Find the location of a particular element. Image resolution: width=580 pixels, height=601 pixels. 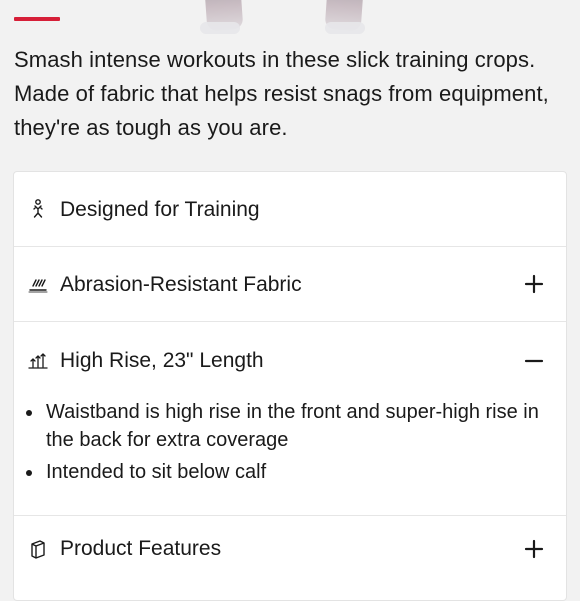

height-icon is located at coordinates (38, 361).